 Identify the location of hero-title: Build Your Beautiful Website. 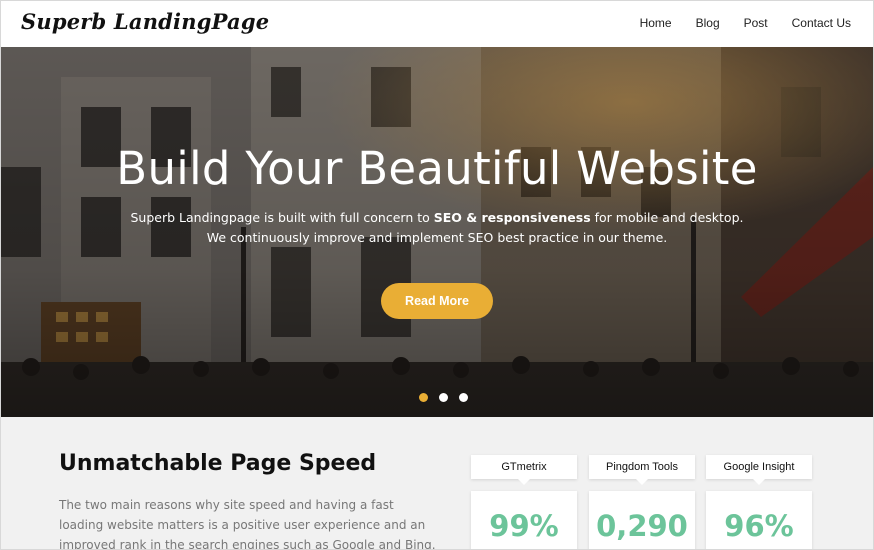
(437, 168).